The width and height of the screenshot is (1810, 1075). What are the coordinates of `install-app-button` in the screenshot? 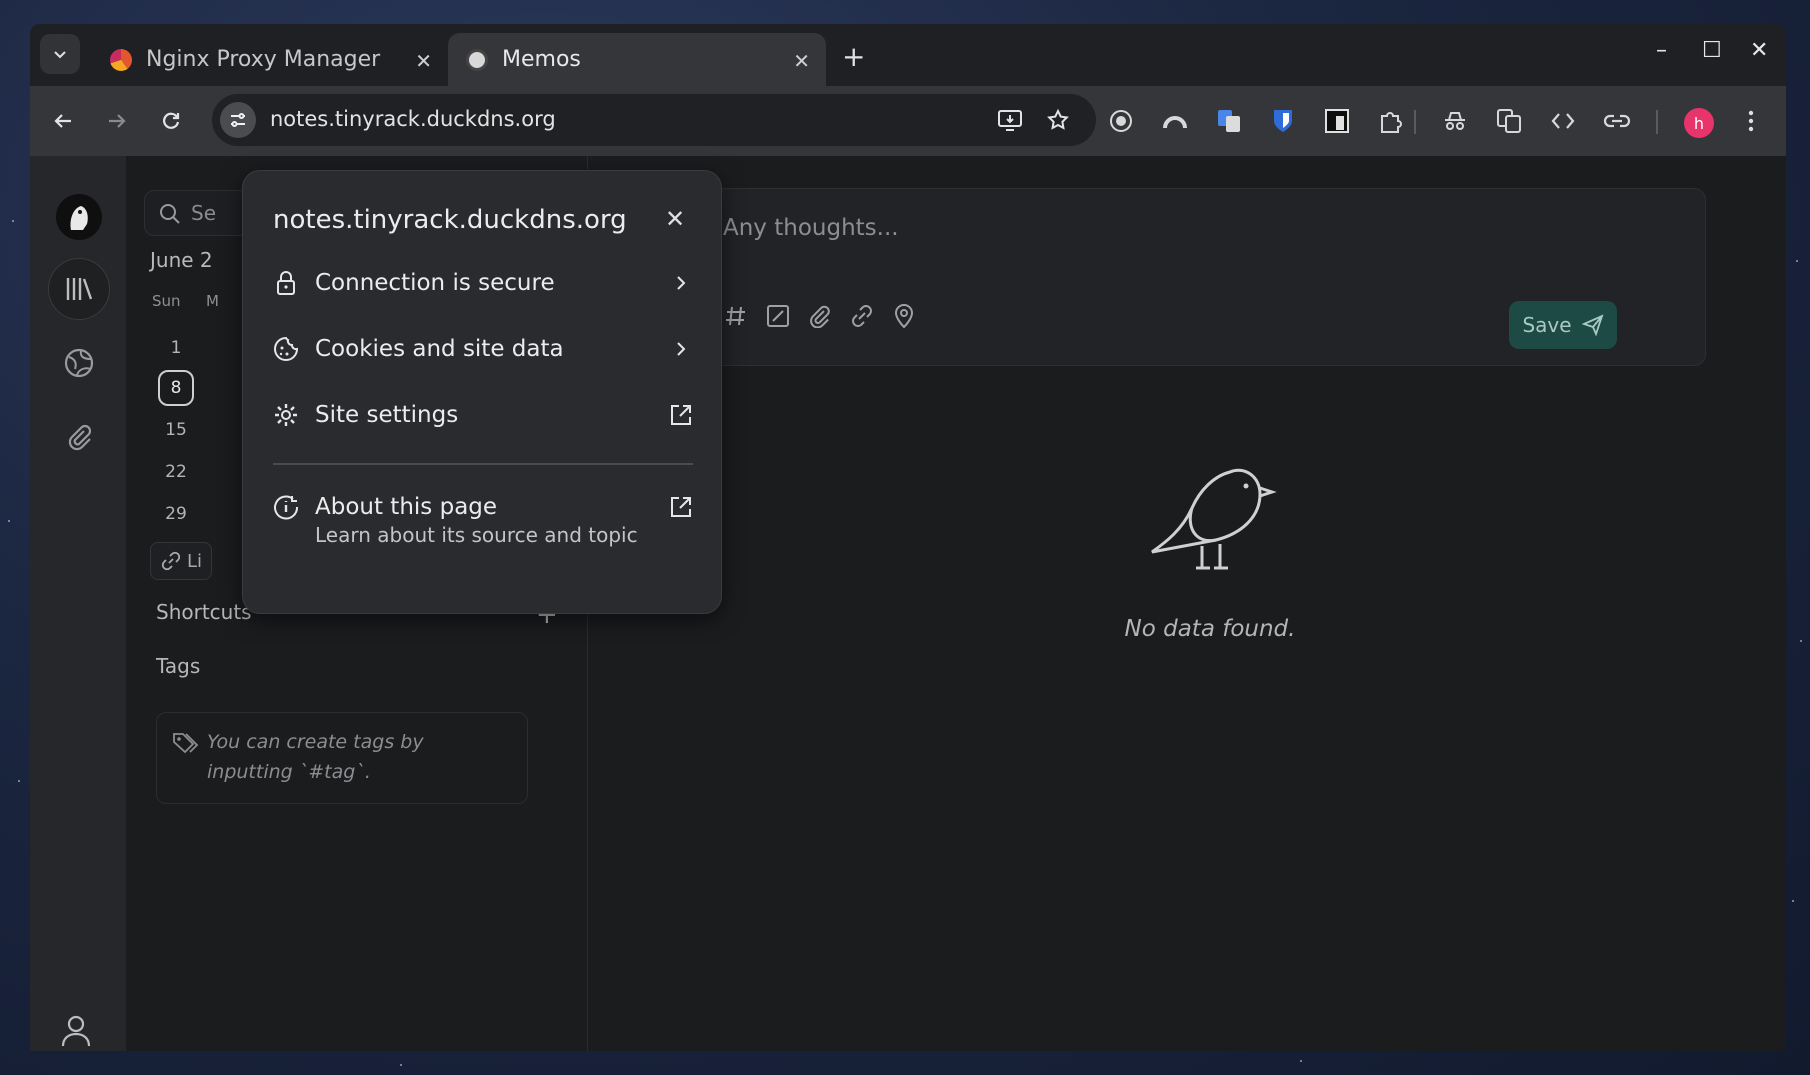 It's located at (1010, 120).